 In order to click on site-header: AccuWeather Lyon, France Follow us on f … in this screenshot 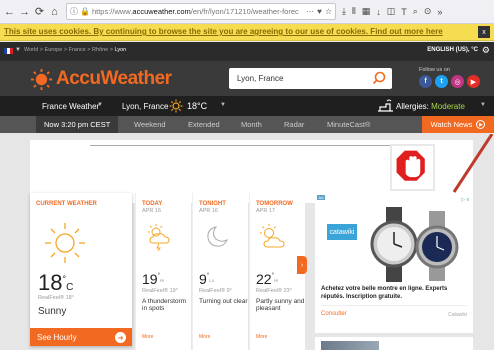, I will do `click(247, 78)`.